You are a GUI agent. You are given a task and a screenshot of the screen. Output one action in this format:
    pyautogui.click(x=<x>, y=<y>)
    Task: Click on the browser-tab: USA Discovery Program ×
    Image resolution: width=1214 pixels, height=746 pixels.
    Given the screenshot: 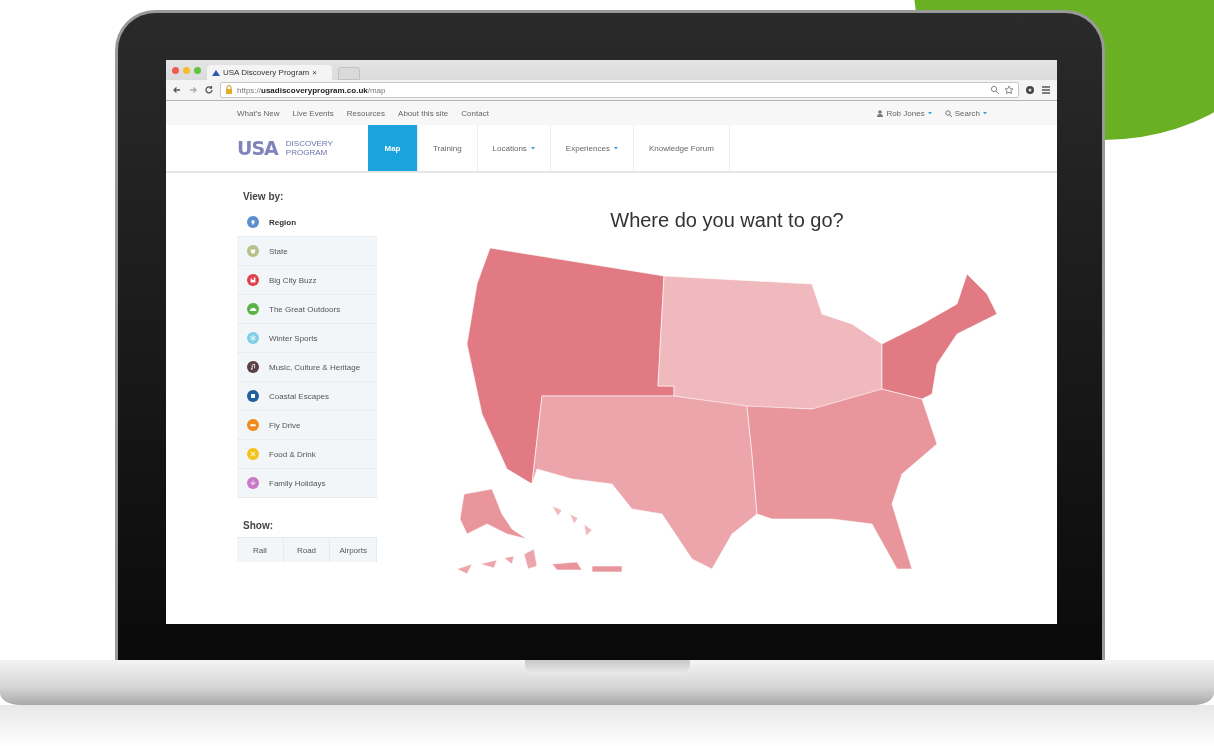 What is the action you would take?
    pyautogui.click(x=269, y=72)
    